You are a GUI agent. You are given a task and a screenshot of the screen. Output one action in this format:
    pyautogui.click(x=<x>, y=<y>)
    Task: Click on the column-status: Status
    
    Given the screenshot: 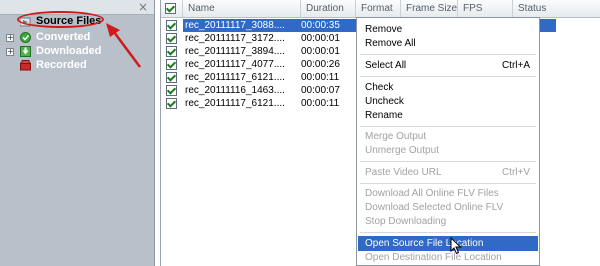 What is the action you would take?
    pyautogui.click(x=556, y=8)
    